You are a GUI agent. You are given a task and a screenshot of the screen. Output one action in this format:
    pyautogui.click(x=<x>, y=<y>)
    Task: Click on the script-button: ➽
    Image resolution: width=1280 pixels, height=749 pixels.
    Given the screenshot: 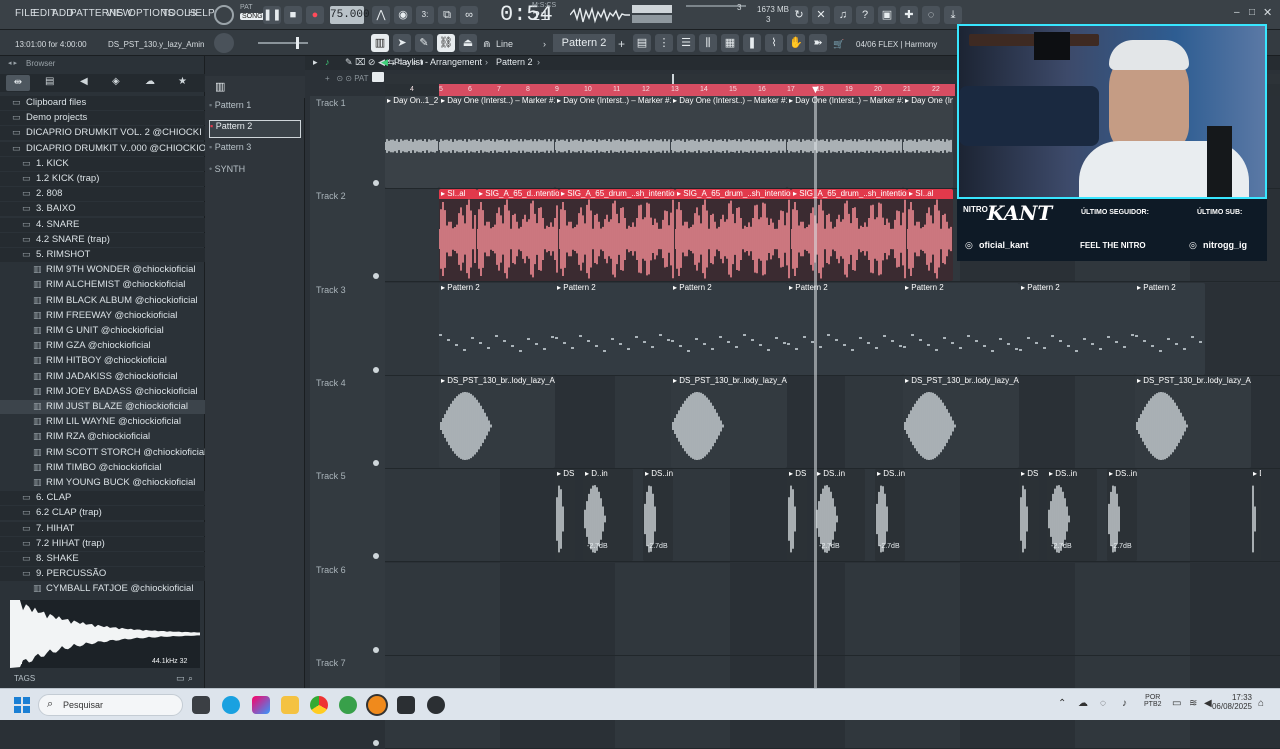 What is the action you would take?
    pyautogui.click(x=818, y=43)
    